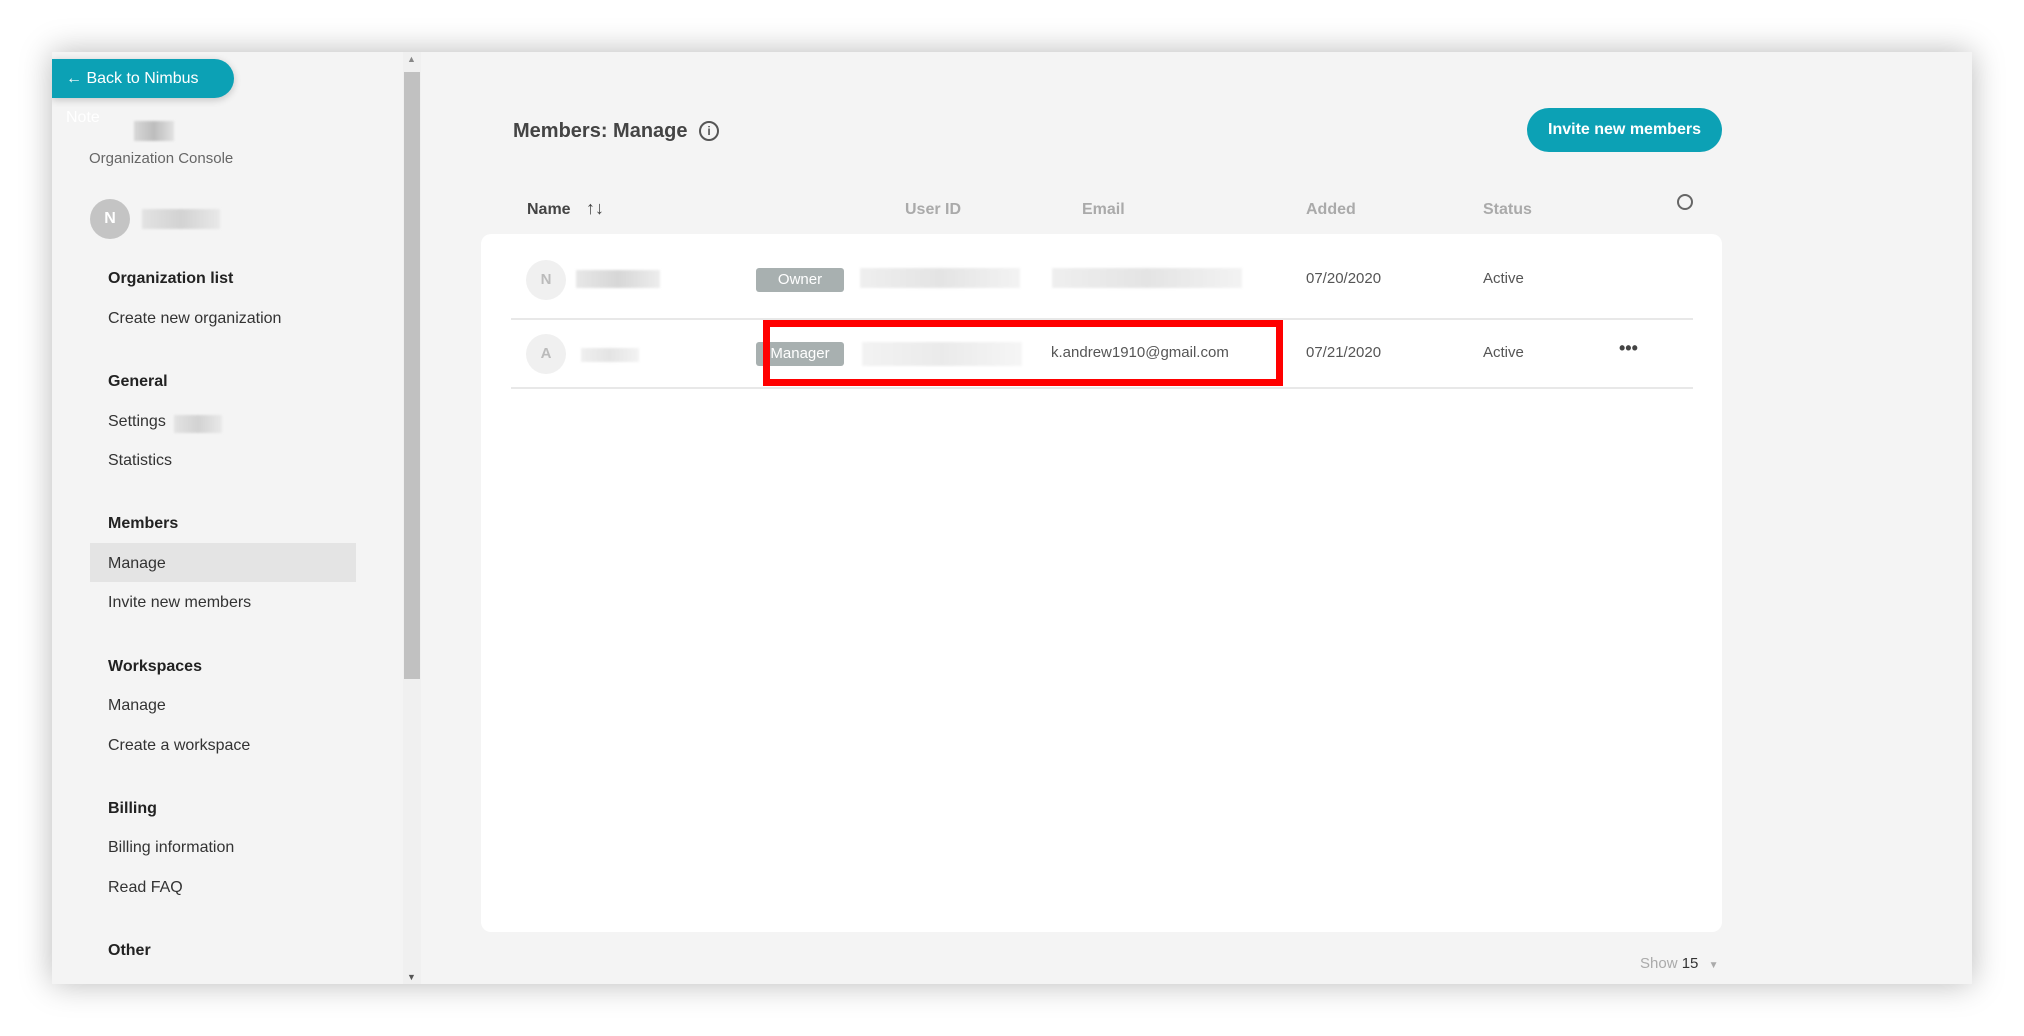  What do you see at coordinates (194, 319) in the screenshot?
I see `sidebar-item-create-organization: Create new organization` at bounding box center [194, 319].